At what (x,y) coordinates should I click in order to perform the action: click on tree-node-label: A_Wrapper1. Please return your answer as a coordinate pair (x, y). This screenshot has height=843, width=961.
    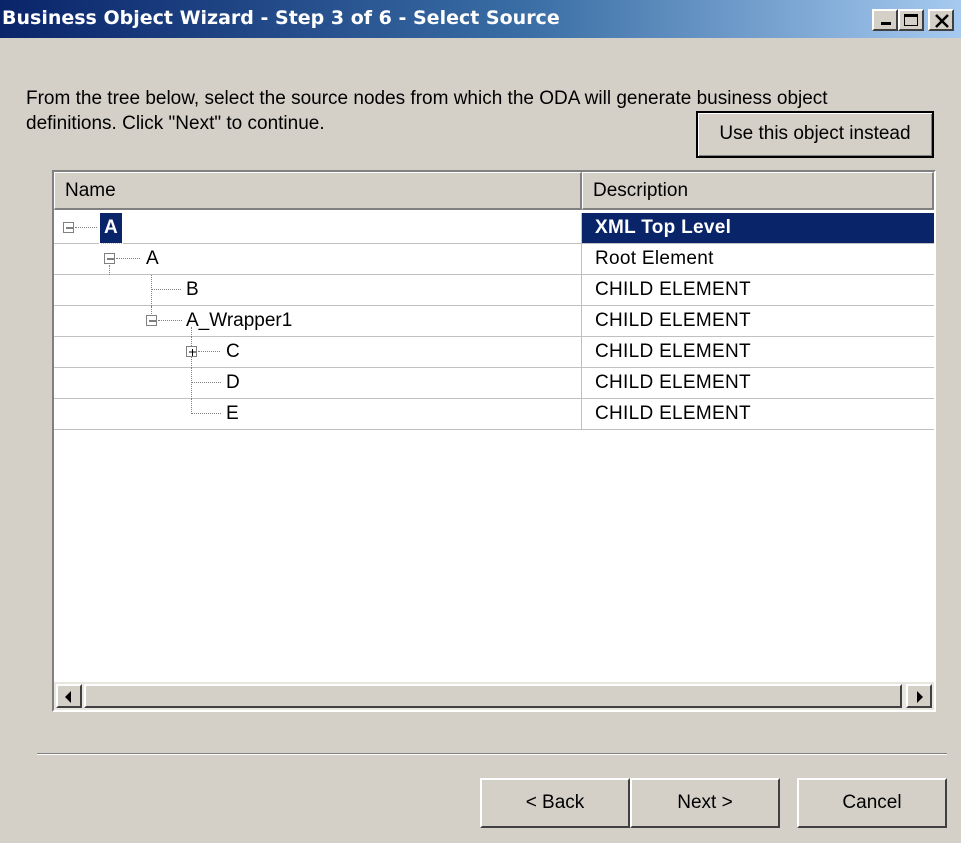
    Looking at the image, I should click on (239, 321).